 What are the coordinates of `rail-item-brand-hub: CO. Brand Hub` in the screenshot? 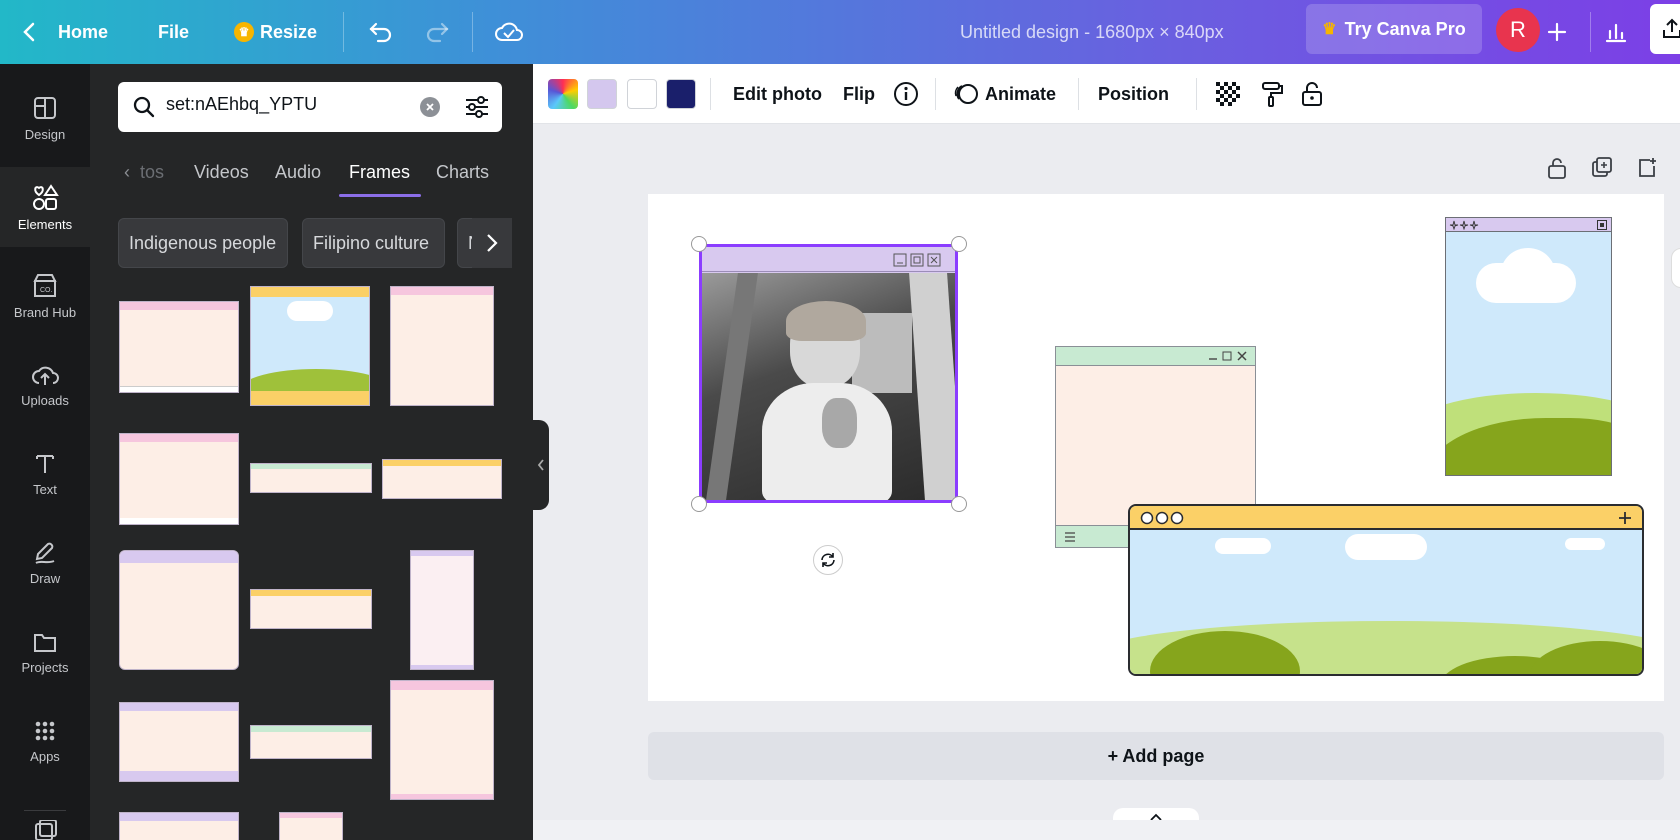 It's located at (45, 296).